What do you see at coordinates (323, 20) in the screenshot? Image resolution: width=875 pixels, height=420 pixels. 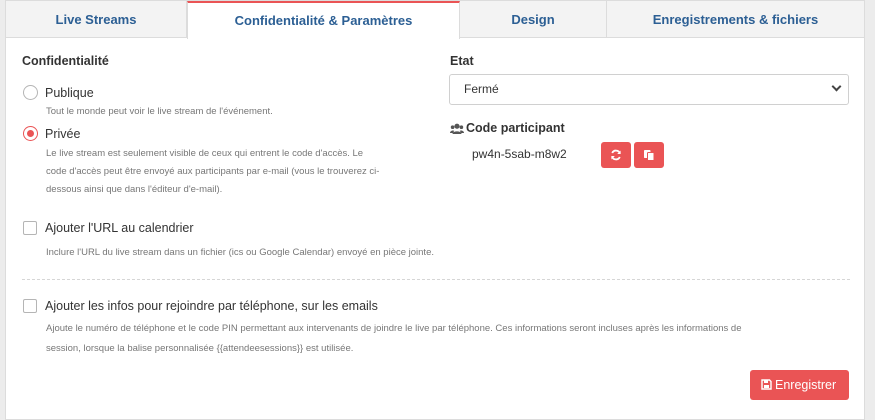 I see `tab-confidentialite-parametres: Confidentialité & Paramètres` at bounding box center [323, 20].